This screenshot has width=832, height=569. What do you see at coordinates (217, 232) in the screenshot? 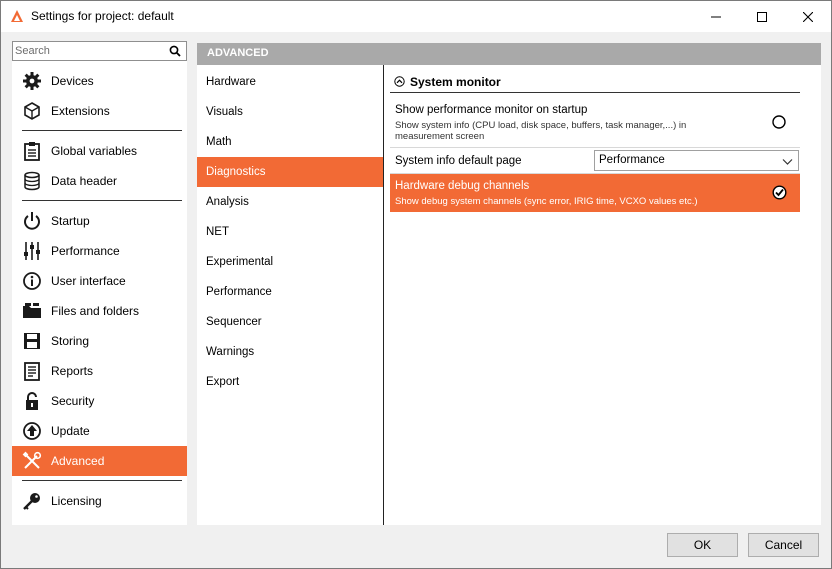
I see `subnav-item-label: NET` at bounding box center [217, 232].